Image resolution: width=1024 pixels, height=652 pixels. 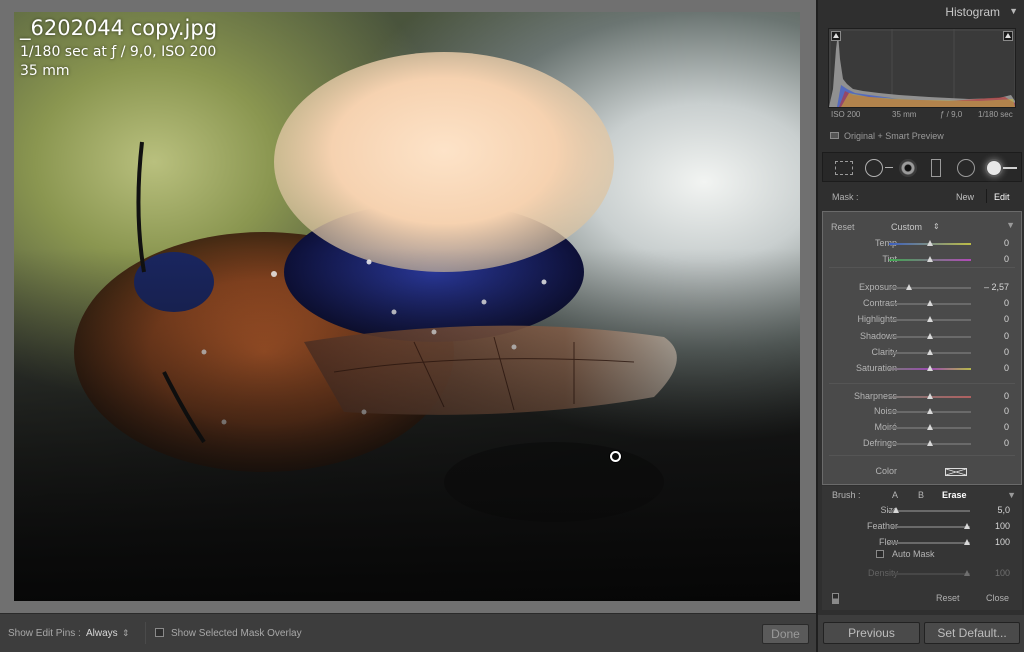 What do you see at coordinates (921, 12) in the screenshot?
I see `histogram-header: Histogram ▼` at bounding box center [921, 12].